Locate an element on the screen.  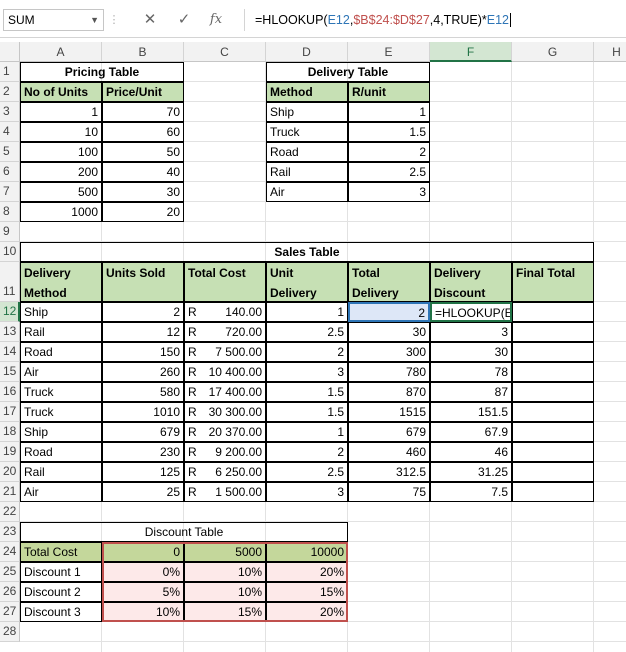
sales-total-cost-cell: R 30 300.00 is located at coordinates (225, 412).